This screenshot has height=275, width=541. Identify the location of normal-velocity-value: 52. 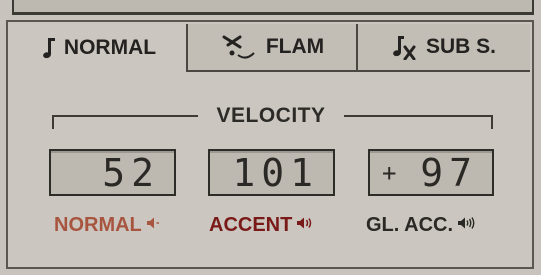
(131, 172).